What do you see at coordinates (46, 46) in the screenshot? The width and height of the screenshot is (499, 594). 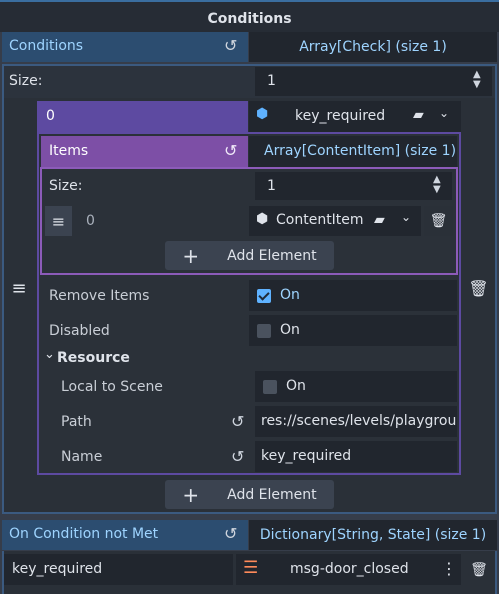 I see `conditions-label: Conditions` at bounding box center [46, 46].